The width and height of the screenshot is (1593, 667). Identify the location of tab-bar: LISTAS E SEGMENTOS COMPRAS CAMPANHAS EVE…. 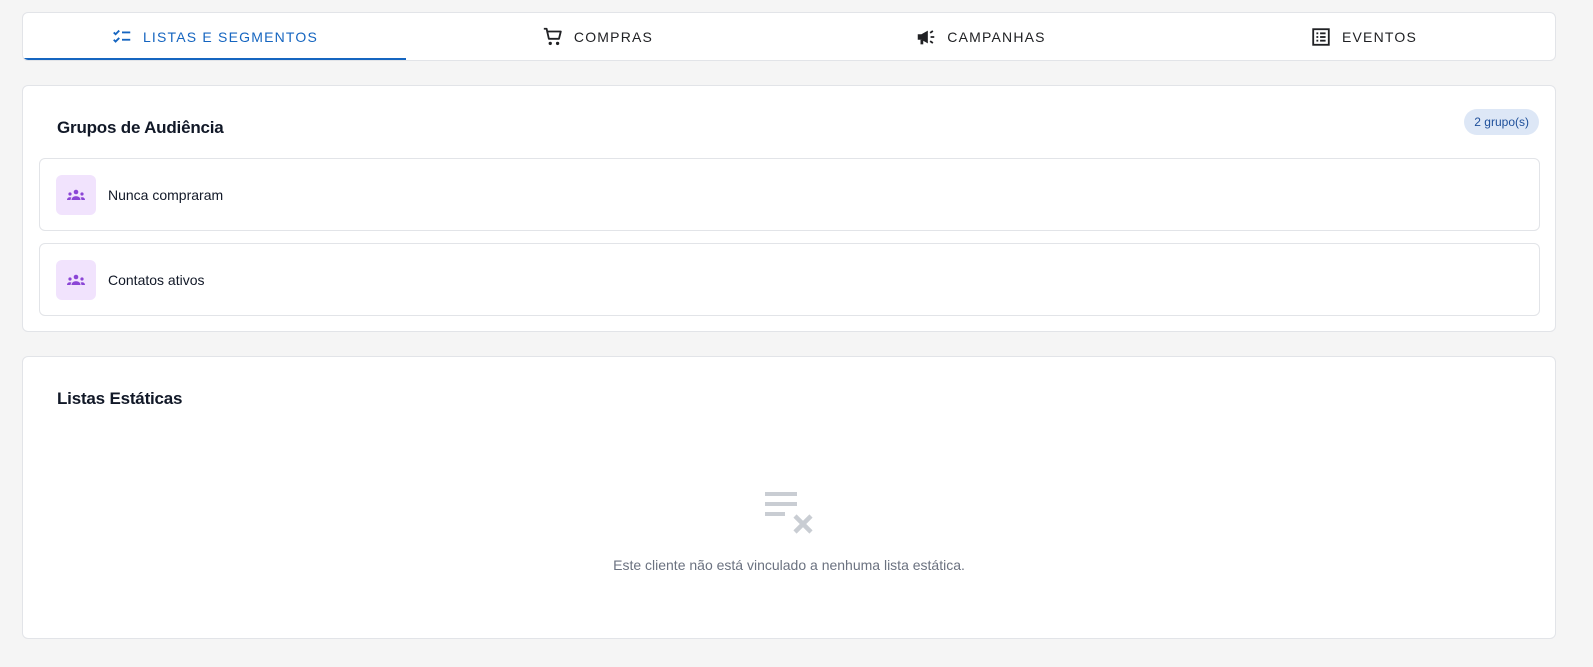
(789, 36).